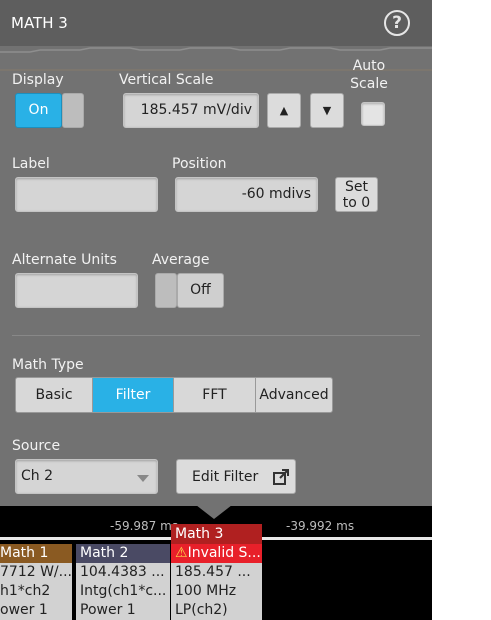 This screenshot has height=620, width=491. I want to click on math3-badge-bandwidth: 100 MHz, so click(206, 591).